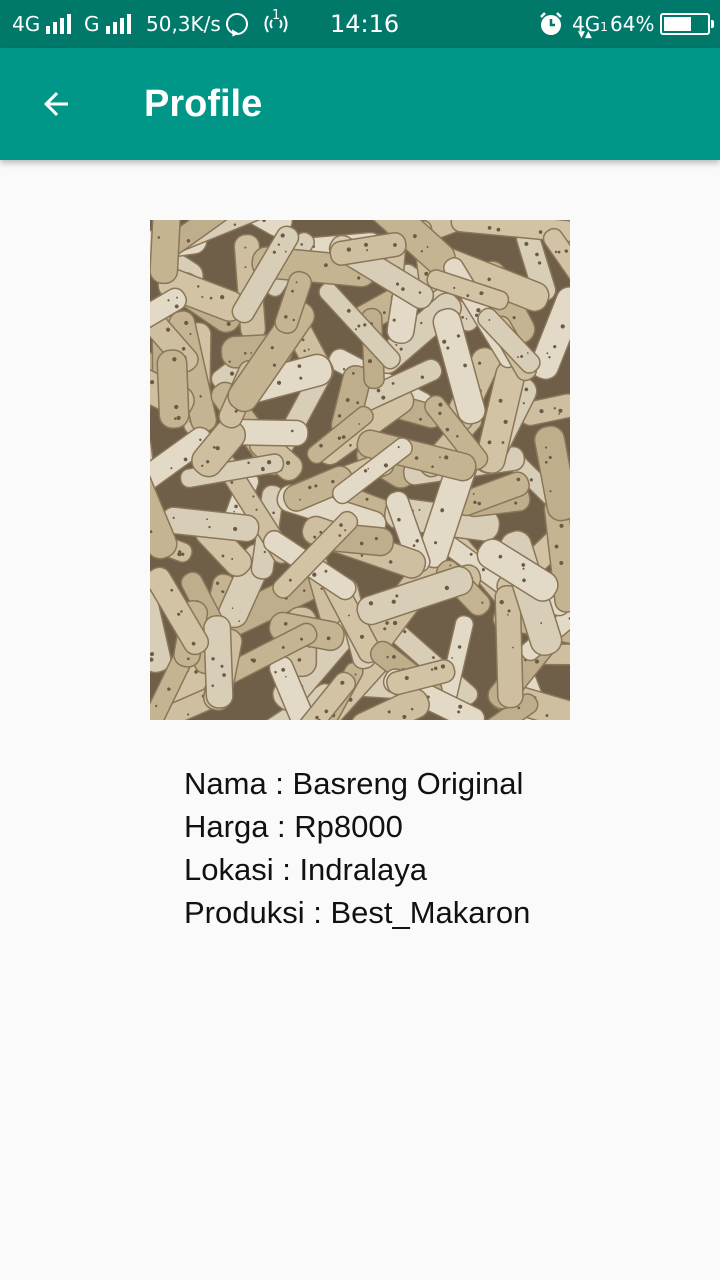 The height and width of the screenshot is (1280, 720). I want to click on network-speed: 50,3K/s, so click(183, 24).